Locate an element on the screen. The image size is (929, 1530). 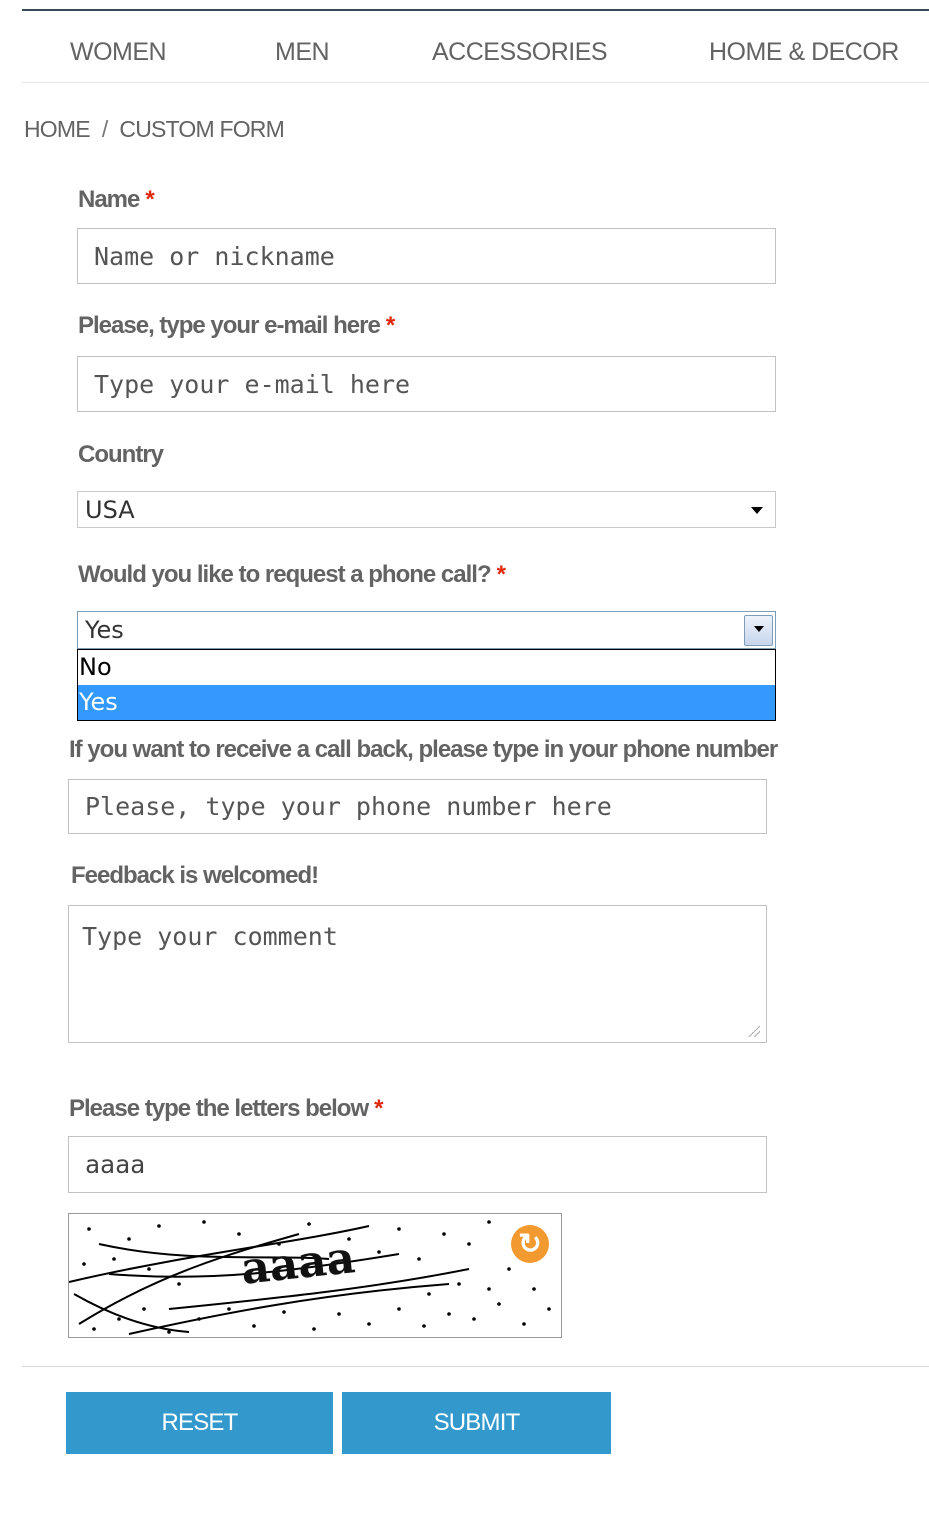
captcha-label-text: Please type the letters below is located at coordinates (219, 1108).